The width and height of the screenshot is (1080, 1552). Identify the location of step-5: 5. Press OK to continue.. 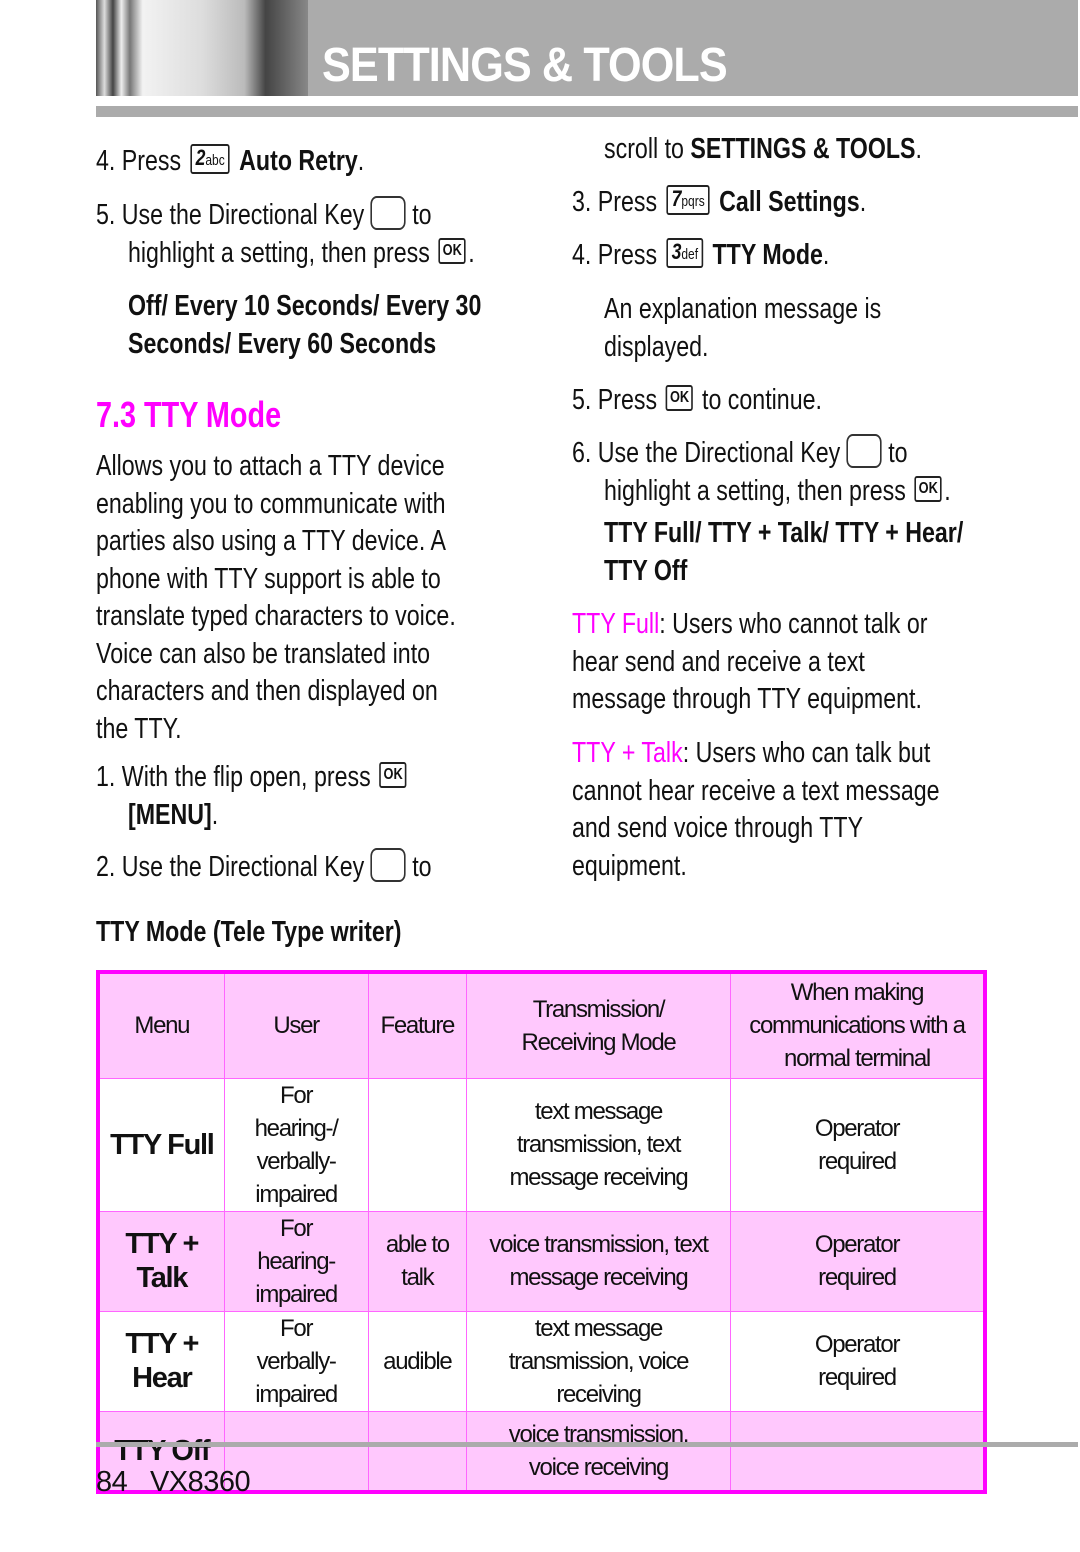
(697, 400).